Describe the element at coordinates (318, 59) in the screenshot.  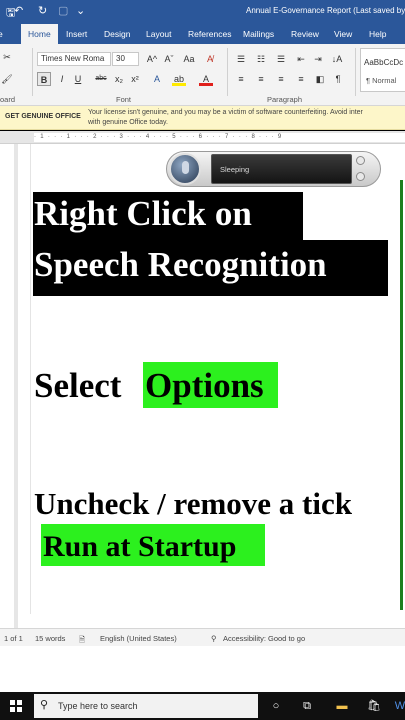
I see `increase-indent-icon: ⇥` at that location.